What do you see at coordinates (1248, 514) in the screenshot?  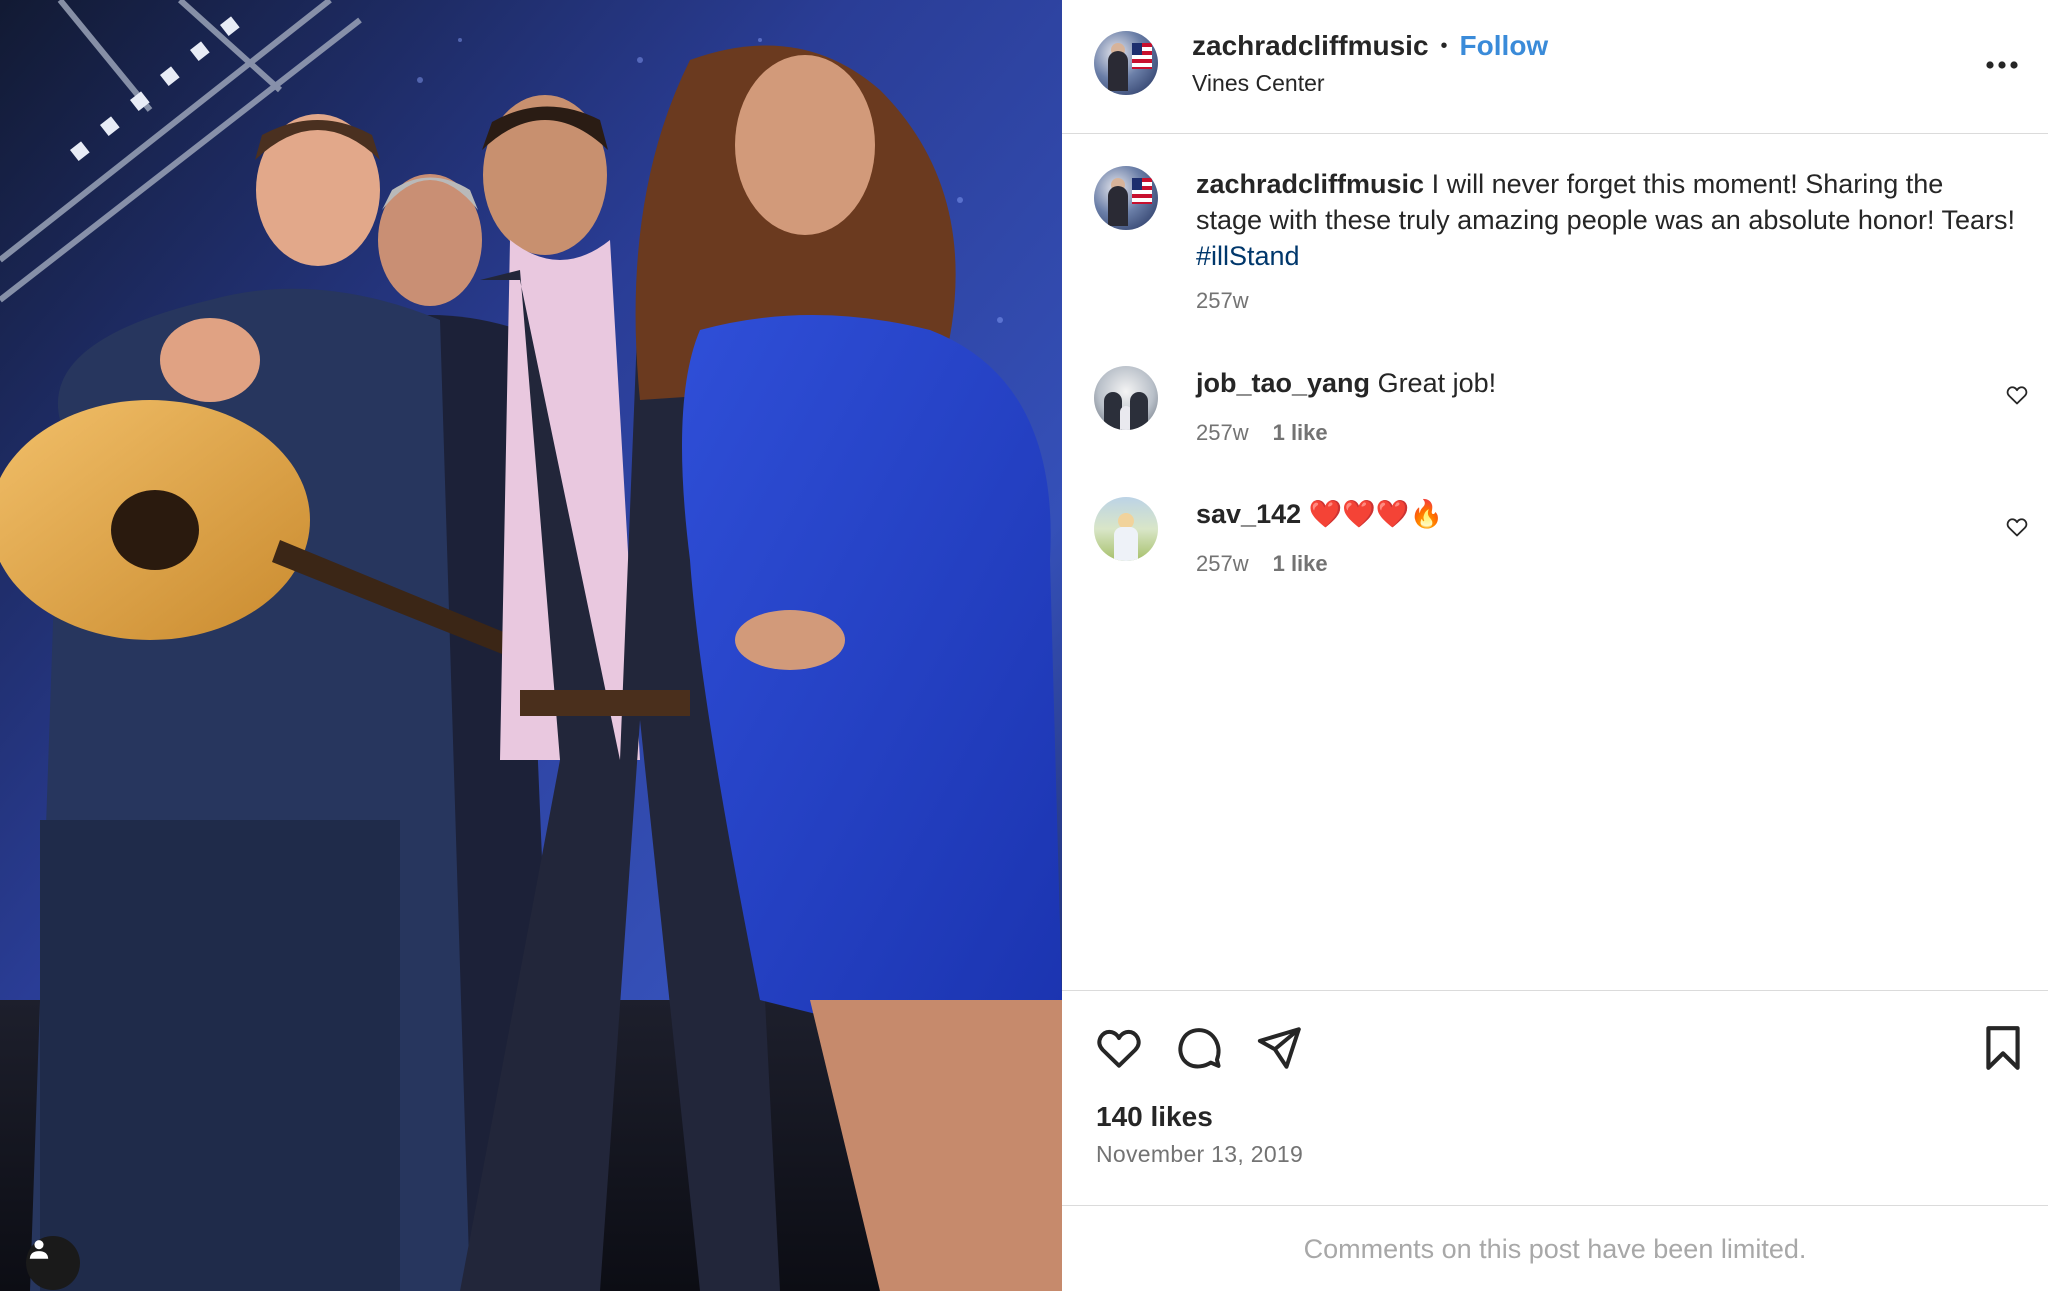 I see `comment-username: sav_142` at bounding box center [1248, 514].